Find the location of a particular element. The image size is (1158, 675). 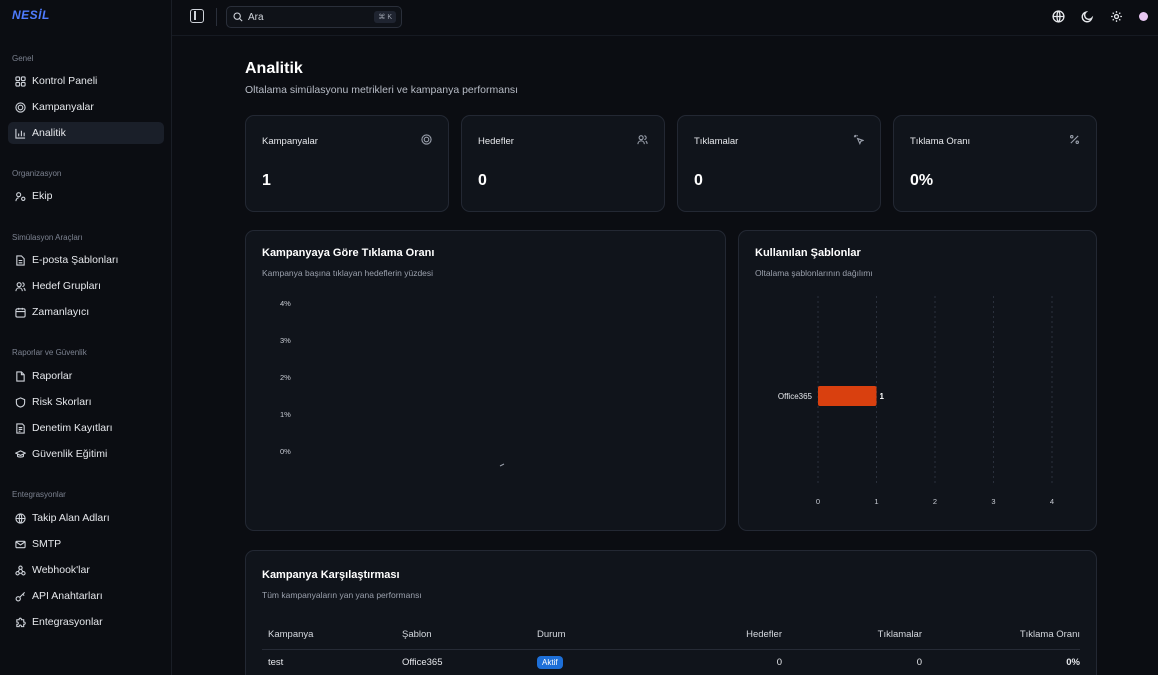

sidebar-item-kampanyalar: Kampanyalar is located at coordinates (86, 107).